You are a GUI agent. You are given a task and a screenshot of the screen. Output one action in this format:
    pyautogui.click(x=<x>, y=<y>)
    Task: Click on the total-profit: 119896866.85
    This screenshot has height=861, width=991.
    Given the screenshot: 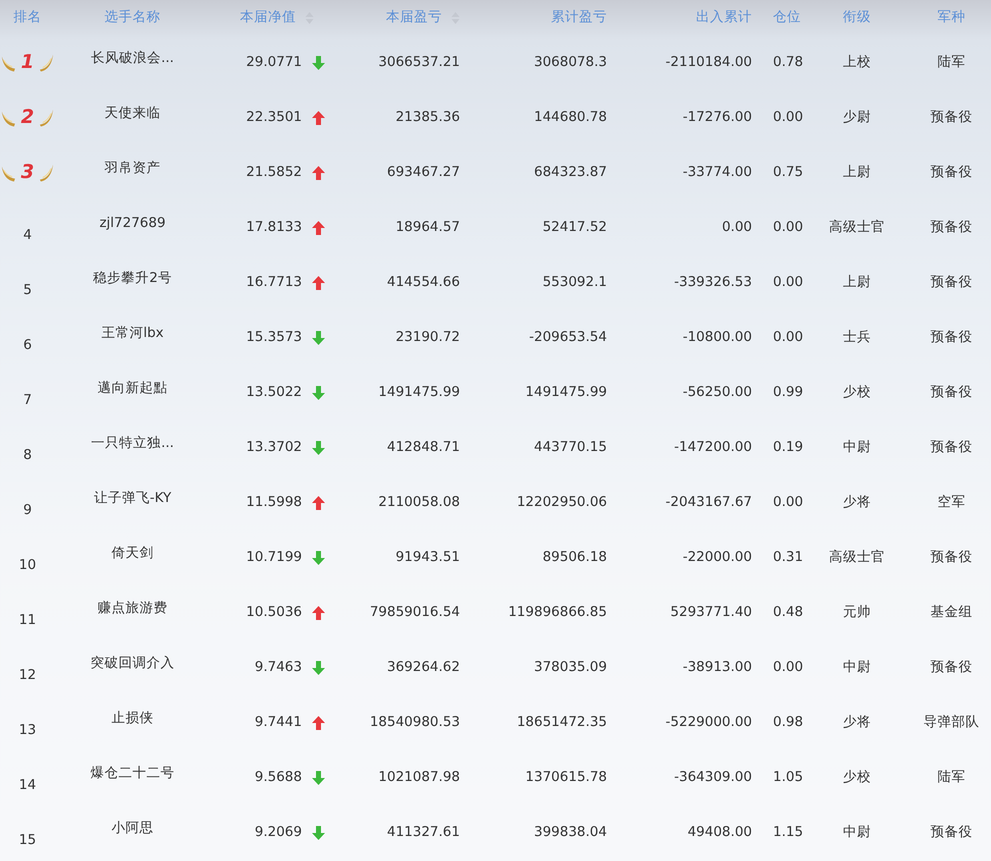 What is the action you would take?
    pyautogui.click(x=557, y=612)
    